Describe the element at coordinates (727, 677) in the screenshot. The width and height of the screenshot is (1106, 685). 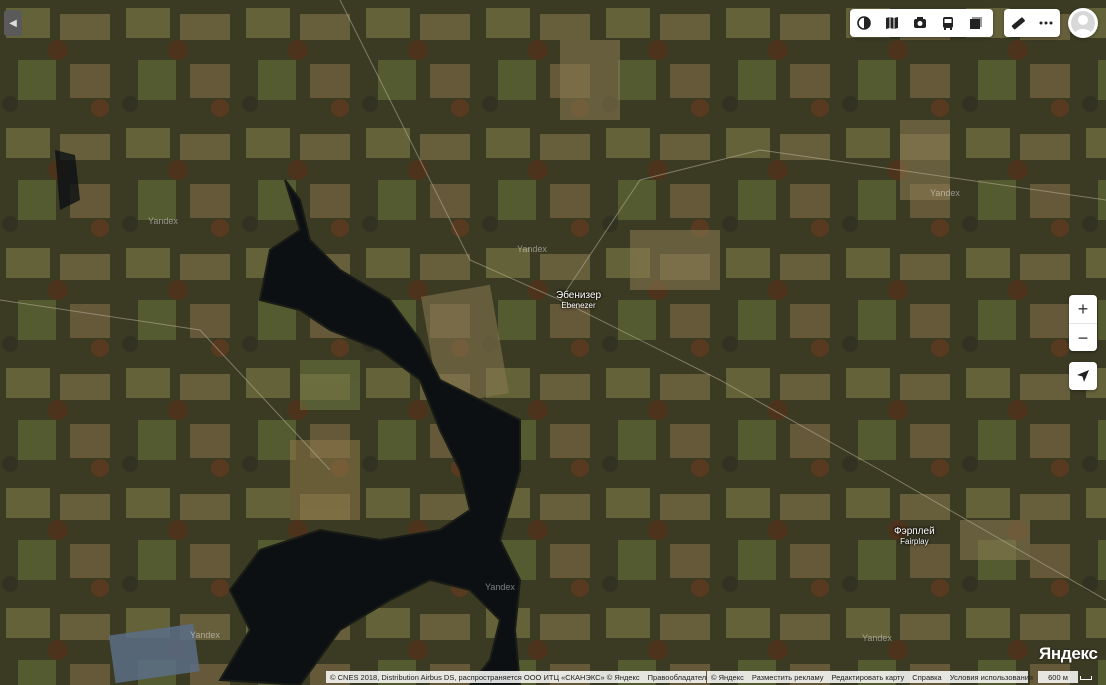
I see `footer-link: © Яндекс` at that location.